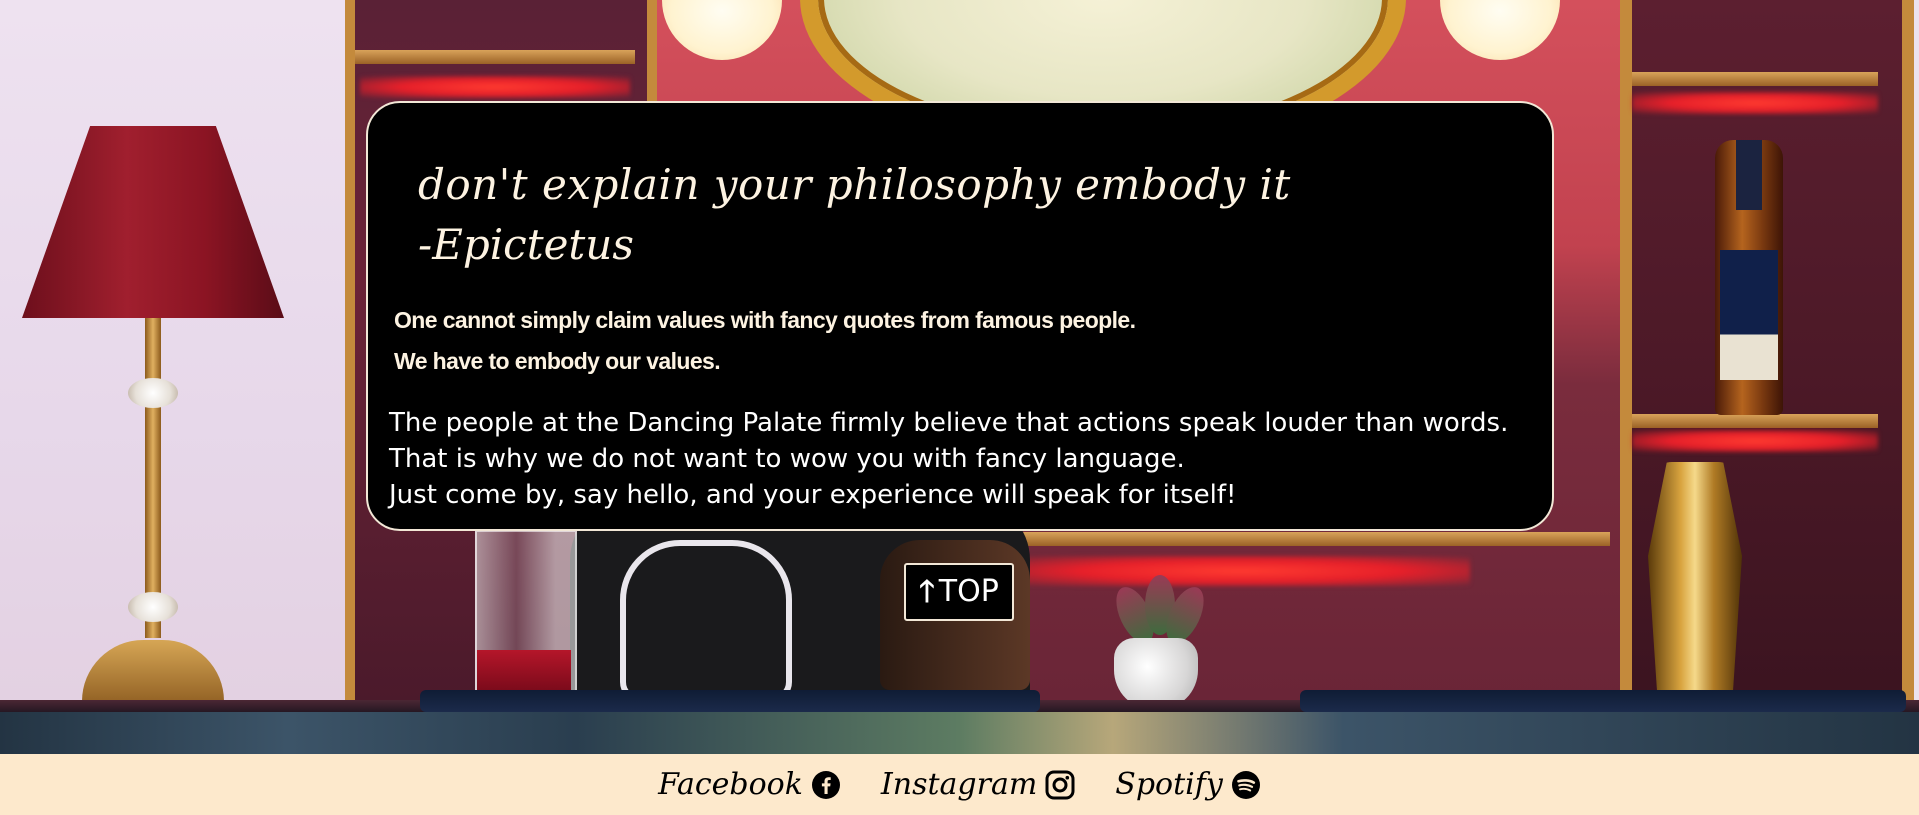 This screenshot has width=1919, height=815. Describe the element at coordinates (968, 591) in the screenshot. I see `top-button-label: TOP` at that location.